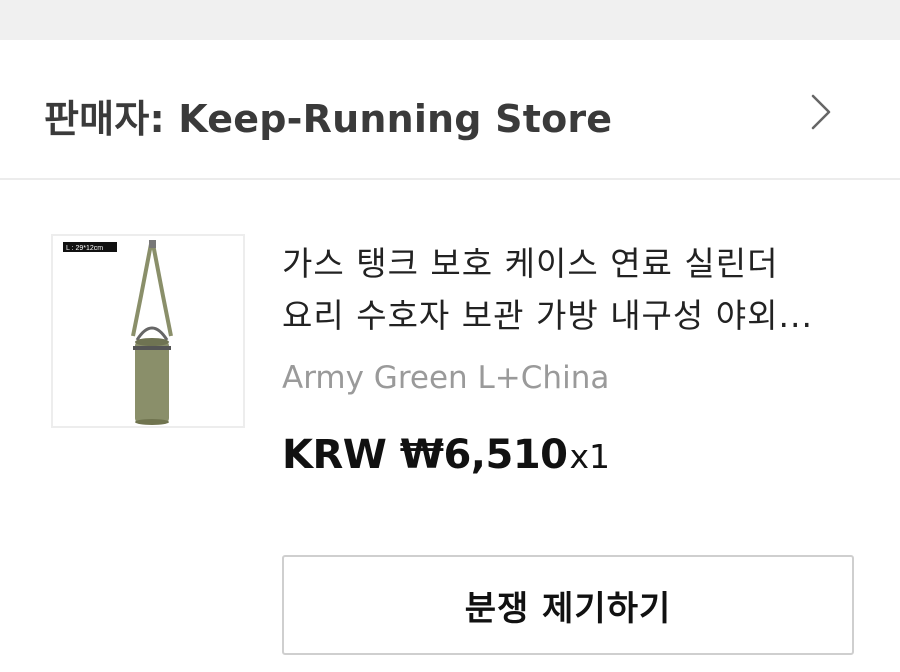 Image resolution: width=900 pixels, height=672 pixels. I want to click on chevron-right-icon, so click(820, 112).